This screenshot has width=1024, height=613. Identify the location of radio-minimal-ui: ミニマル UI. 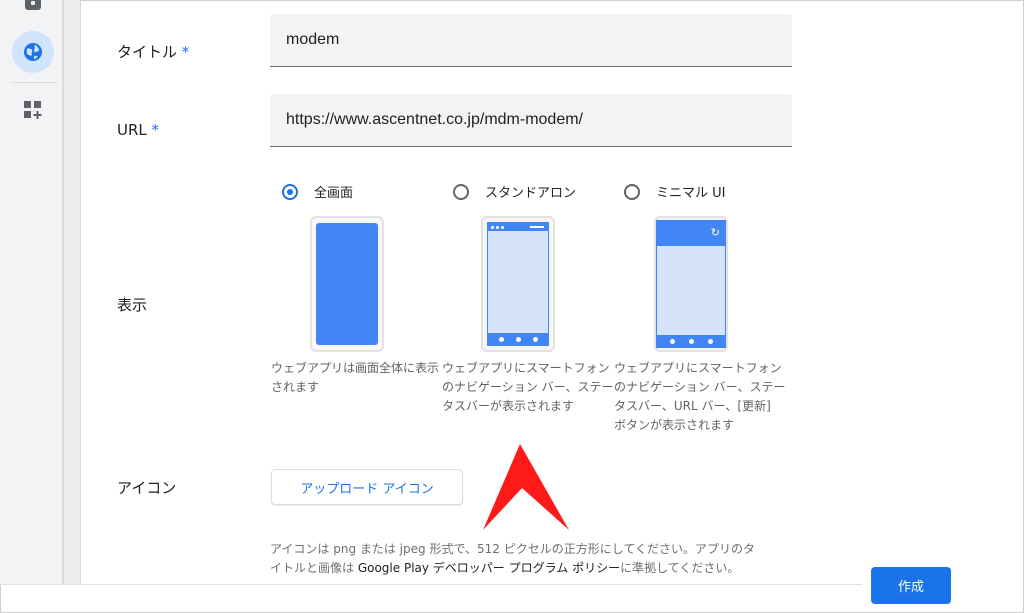
(674, 191).